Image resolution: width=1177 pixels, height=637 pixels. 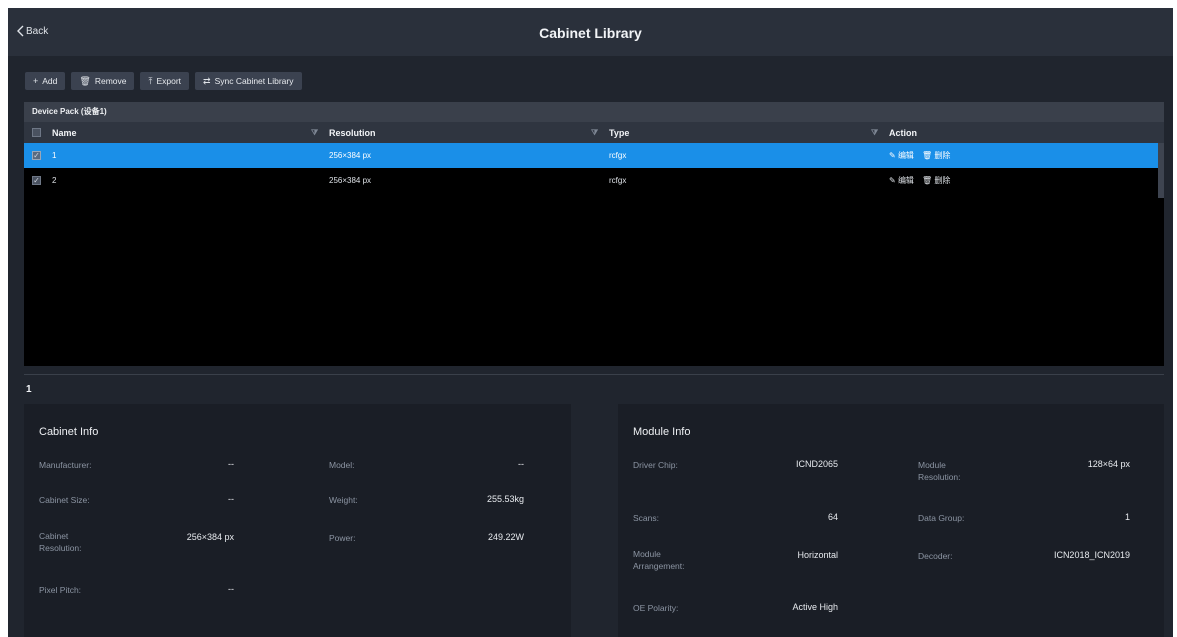 What do you see at coordinates (110, 81) in the screenshot?
I see `remove-label: Remove` at bounding box center [110, 81].